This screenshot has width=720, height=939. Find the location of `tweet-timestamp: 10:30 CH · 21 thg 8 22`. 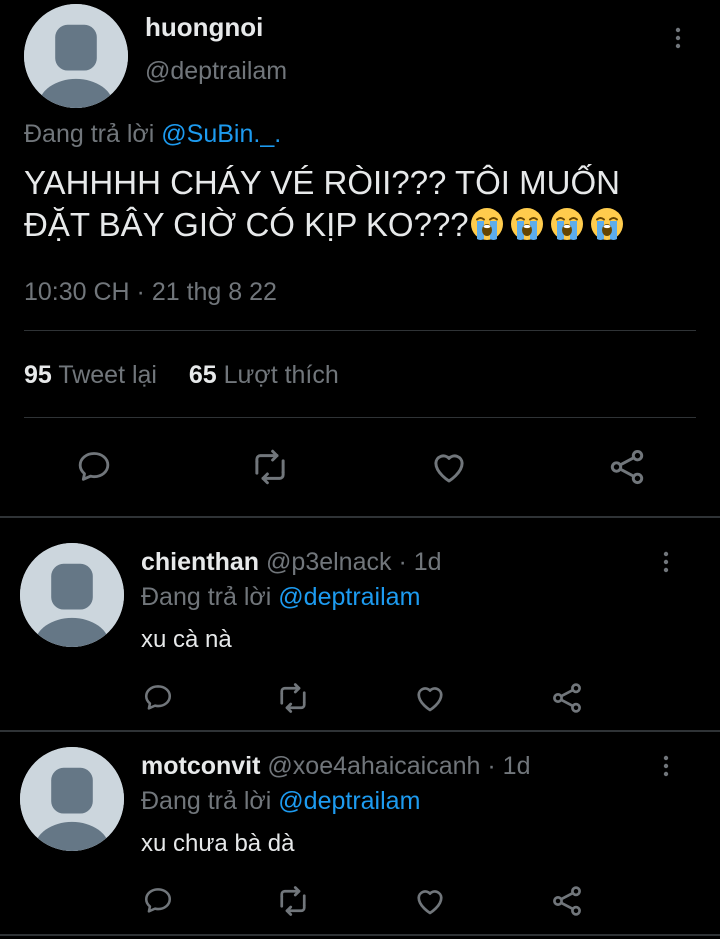

tweet-timestamp: 10:30 CH · 21 thg 8 22 is located at coordinates (150, 292).